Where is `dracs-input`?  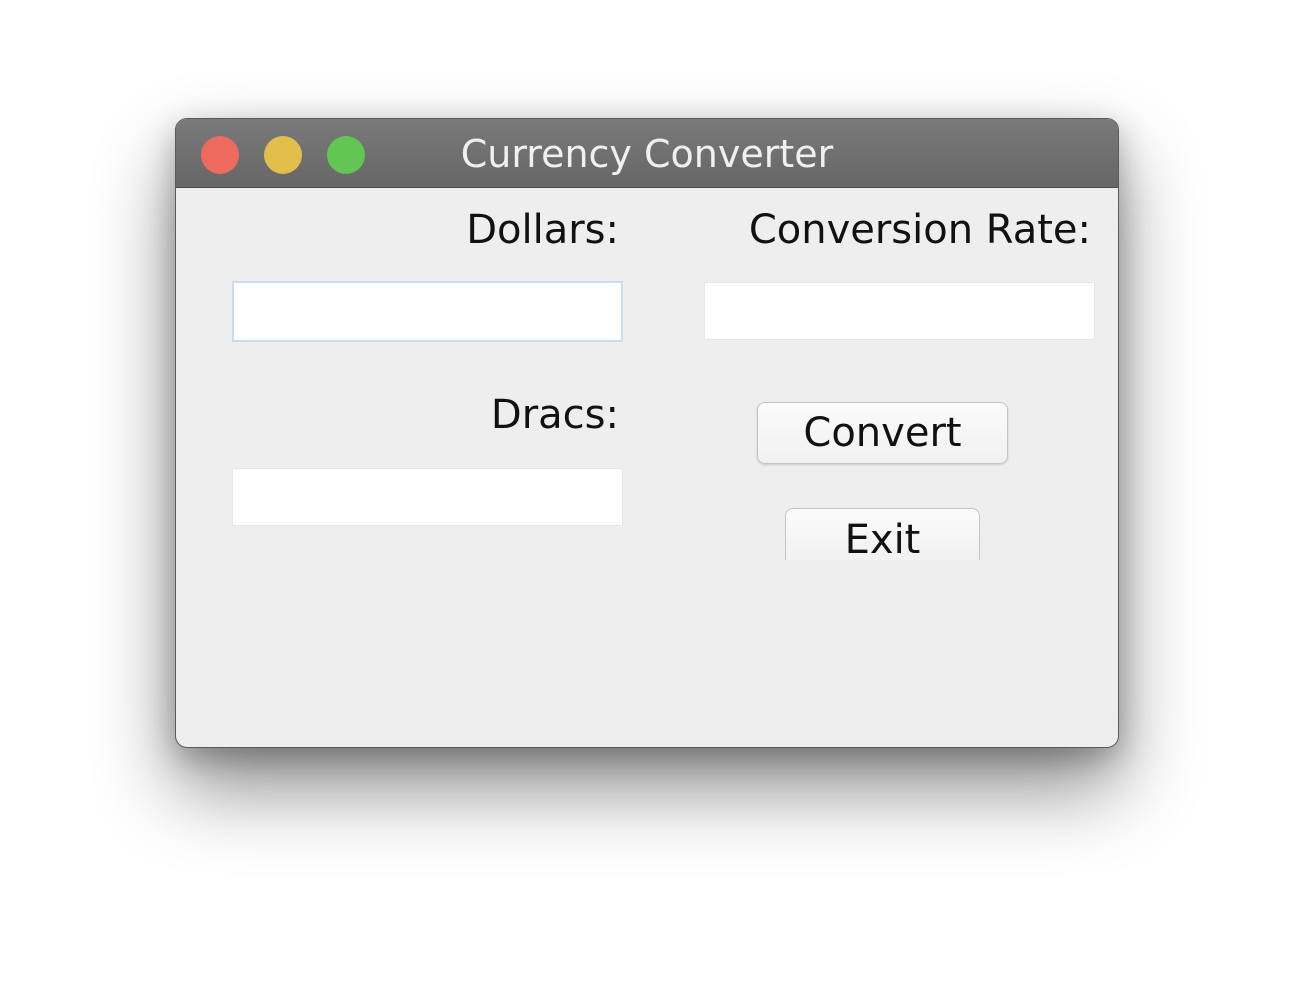
dracs-input is located at coordinates (427, 497).